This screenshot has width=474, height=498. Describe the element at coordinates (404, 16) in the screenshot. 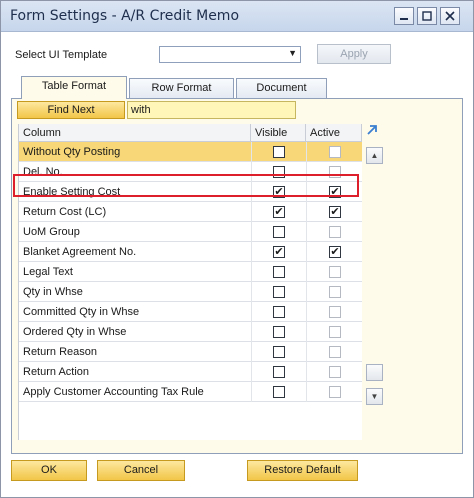

I see `minimize-icon` at that location.